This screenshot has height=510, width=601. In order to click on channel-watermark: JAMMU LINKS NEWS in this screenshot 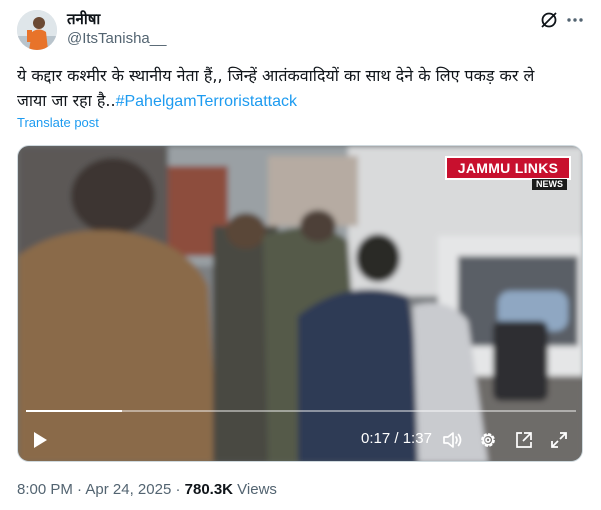, I will do `click(508, 173)`.